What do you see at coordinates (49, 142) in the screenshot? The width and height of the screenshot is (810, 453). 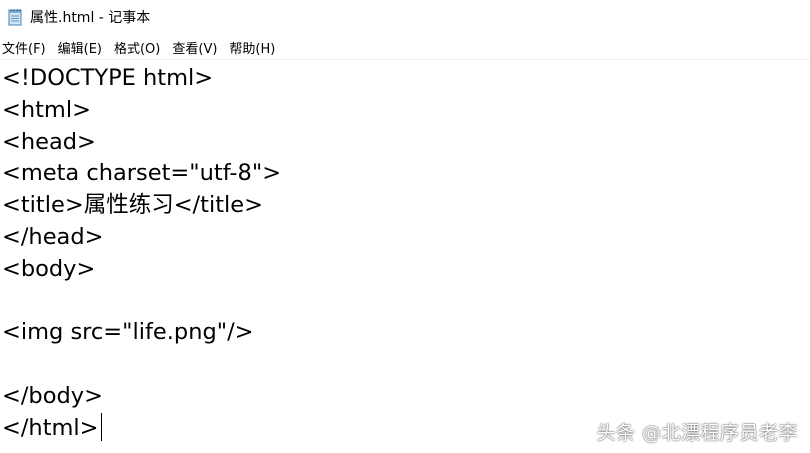 I see `code-line: <head>` at bounding box center [49, 142].